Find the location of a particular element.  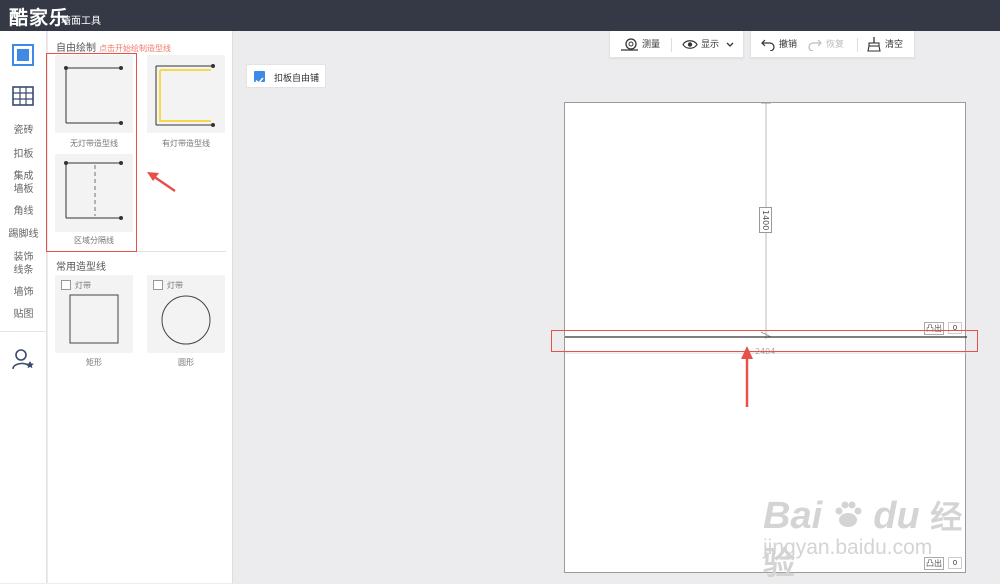

light-line-icon is located at coordinates (185, 95).